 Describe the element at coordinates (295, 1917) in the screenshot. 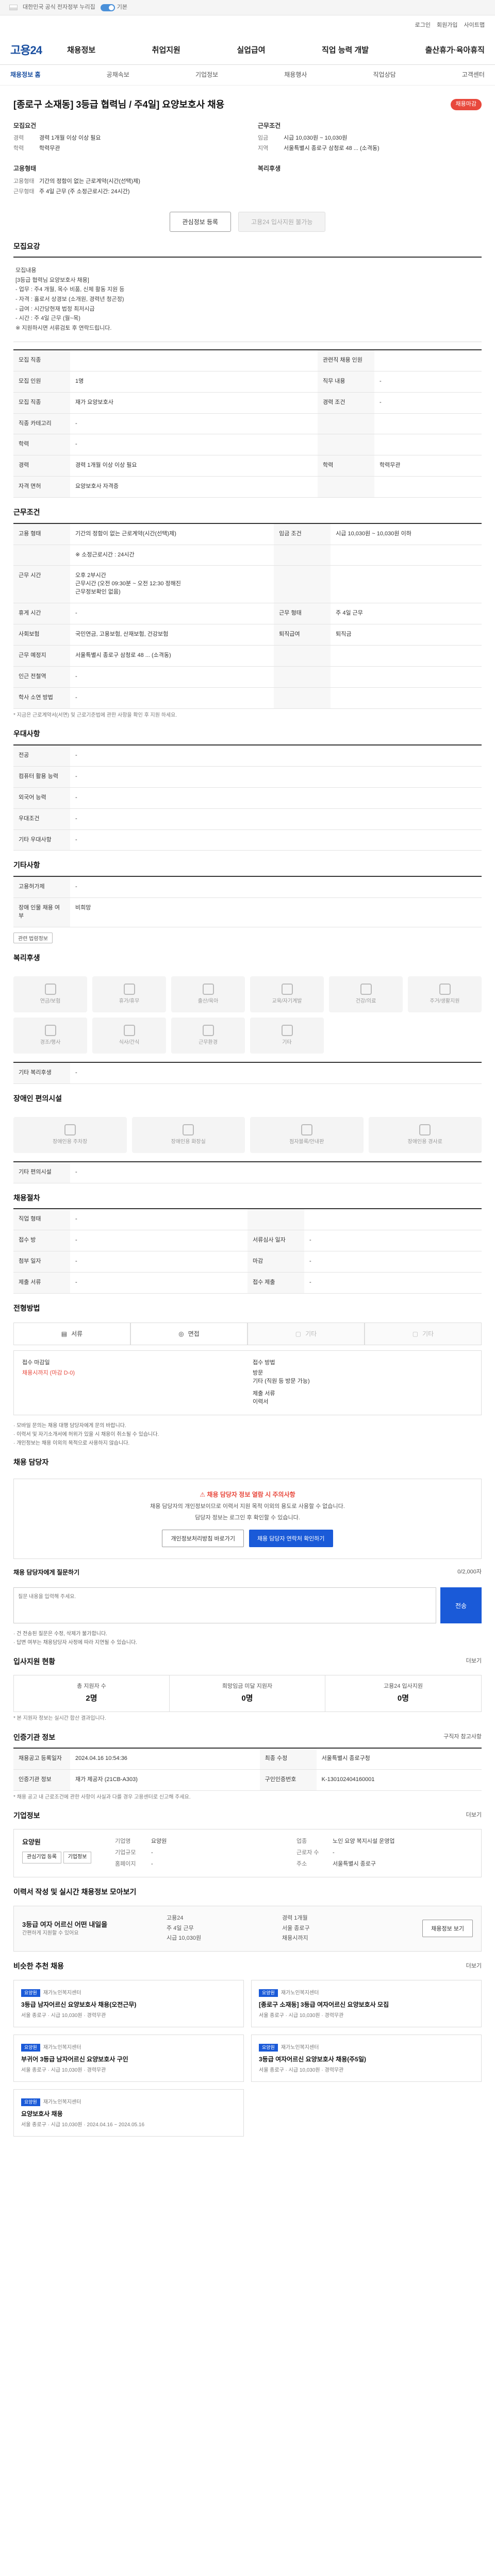

I see `banner-item: 경력 1개월` at that location.